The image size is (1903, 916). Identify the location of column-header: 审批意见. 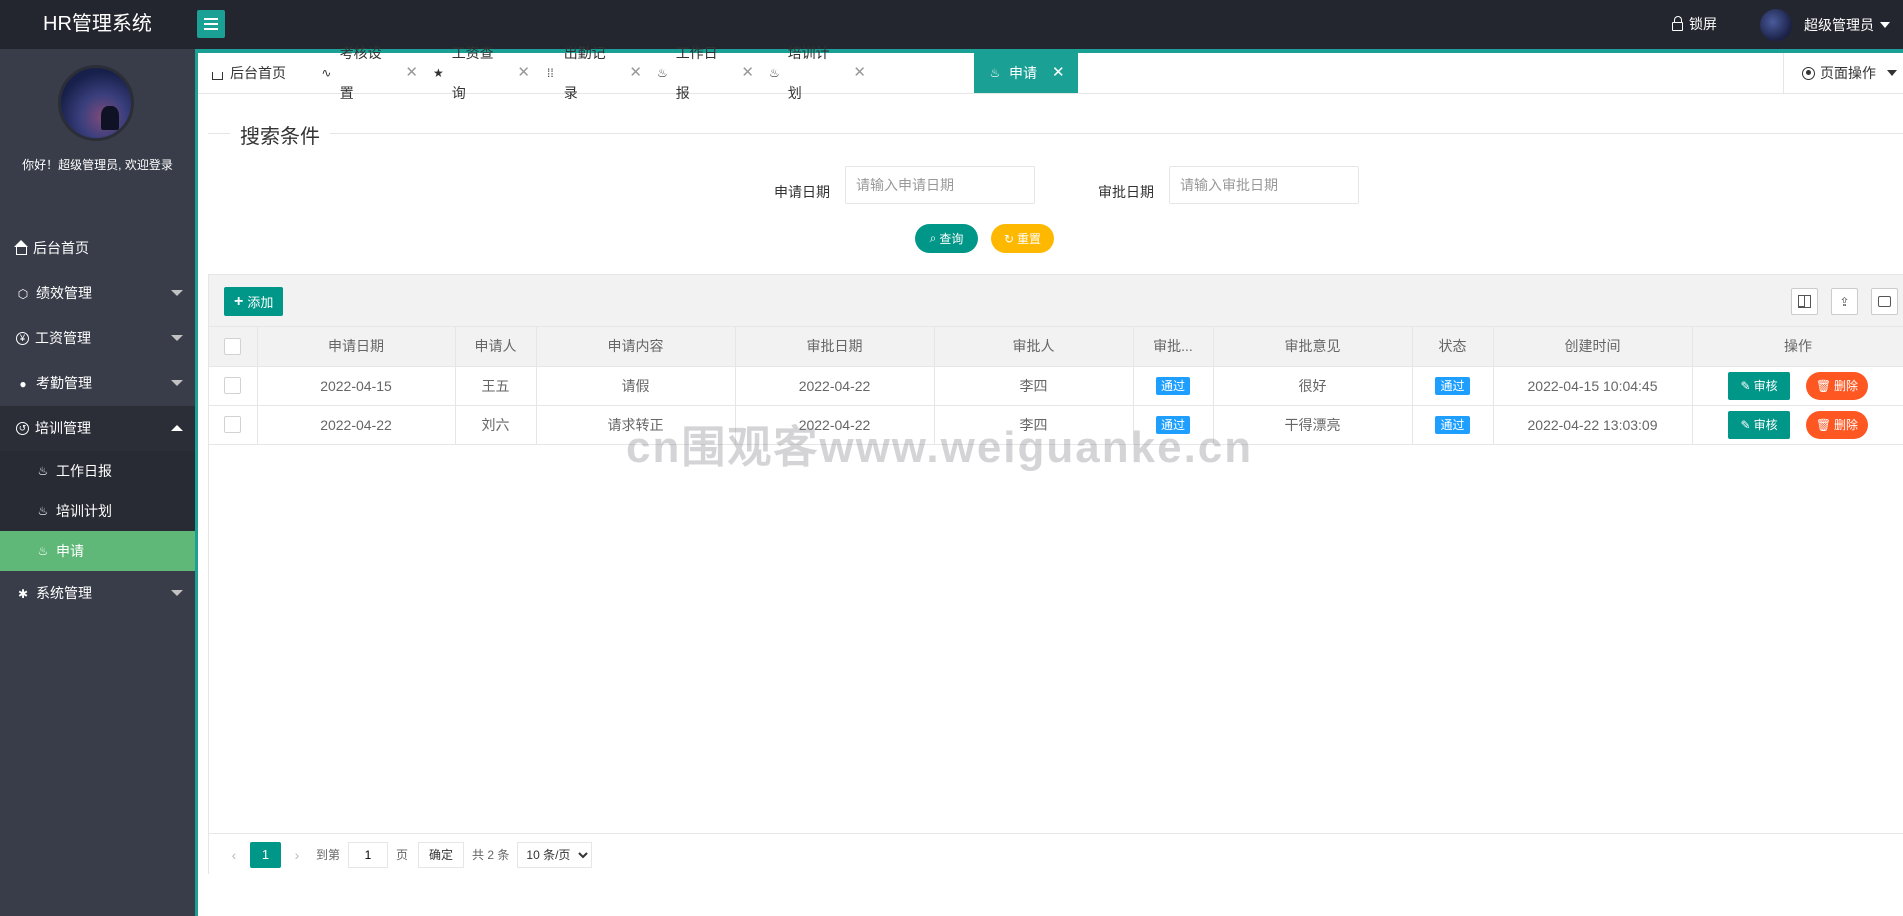
(1312, 347).